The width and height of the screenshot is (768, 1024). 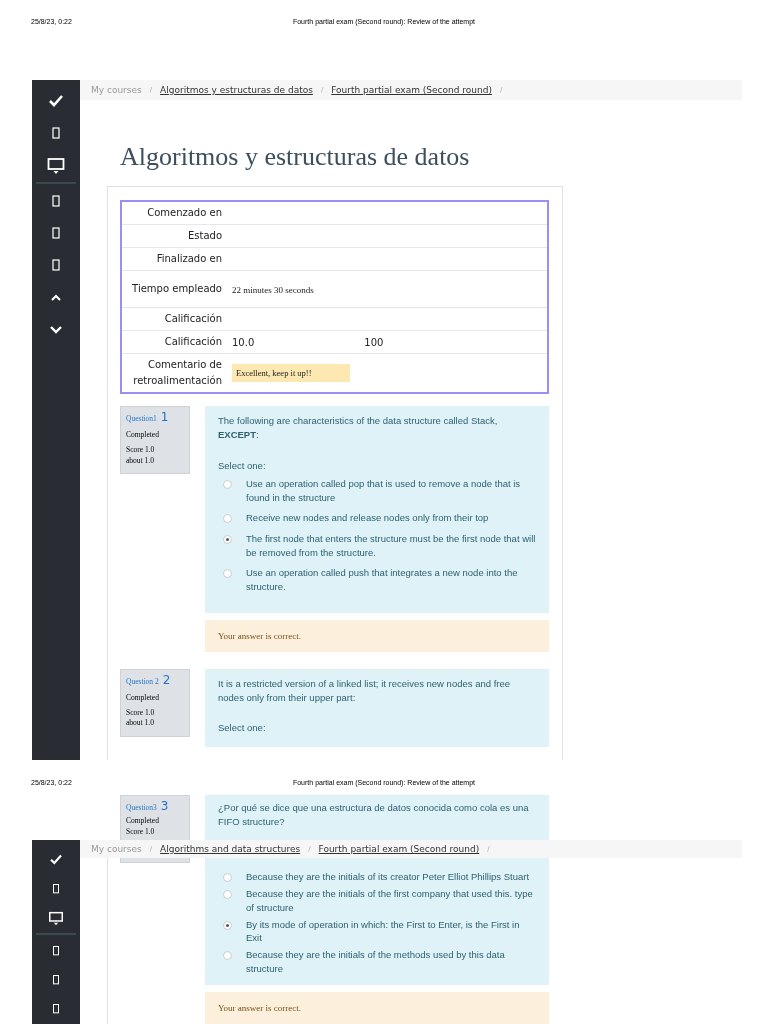 What do you see at coordinates (164, 417) in the screenshot?
I see `question-number: 1` at bounding box center [164, 417].